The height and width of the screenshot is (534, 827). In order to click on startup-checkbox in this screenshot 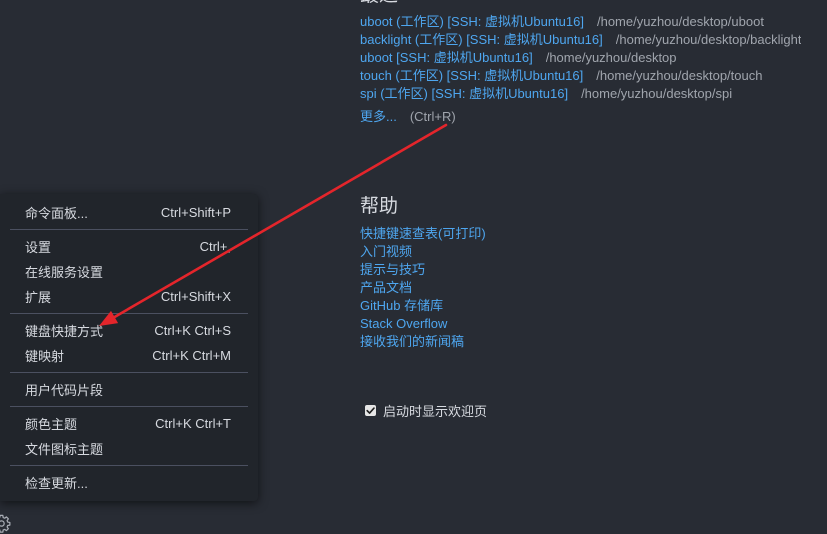, I will do `click(370, 410)`.